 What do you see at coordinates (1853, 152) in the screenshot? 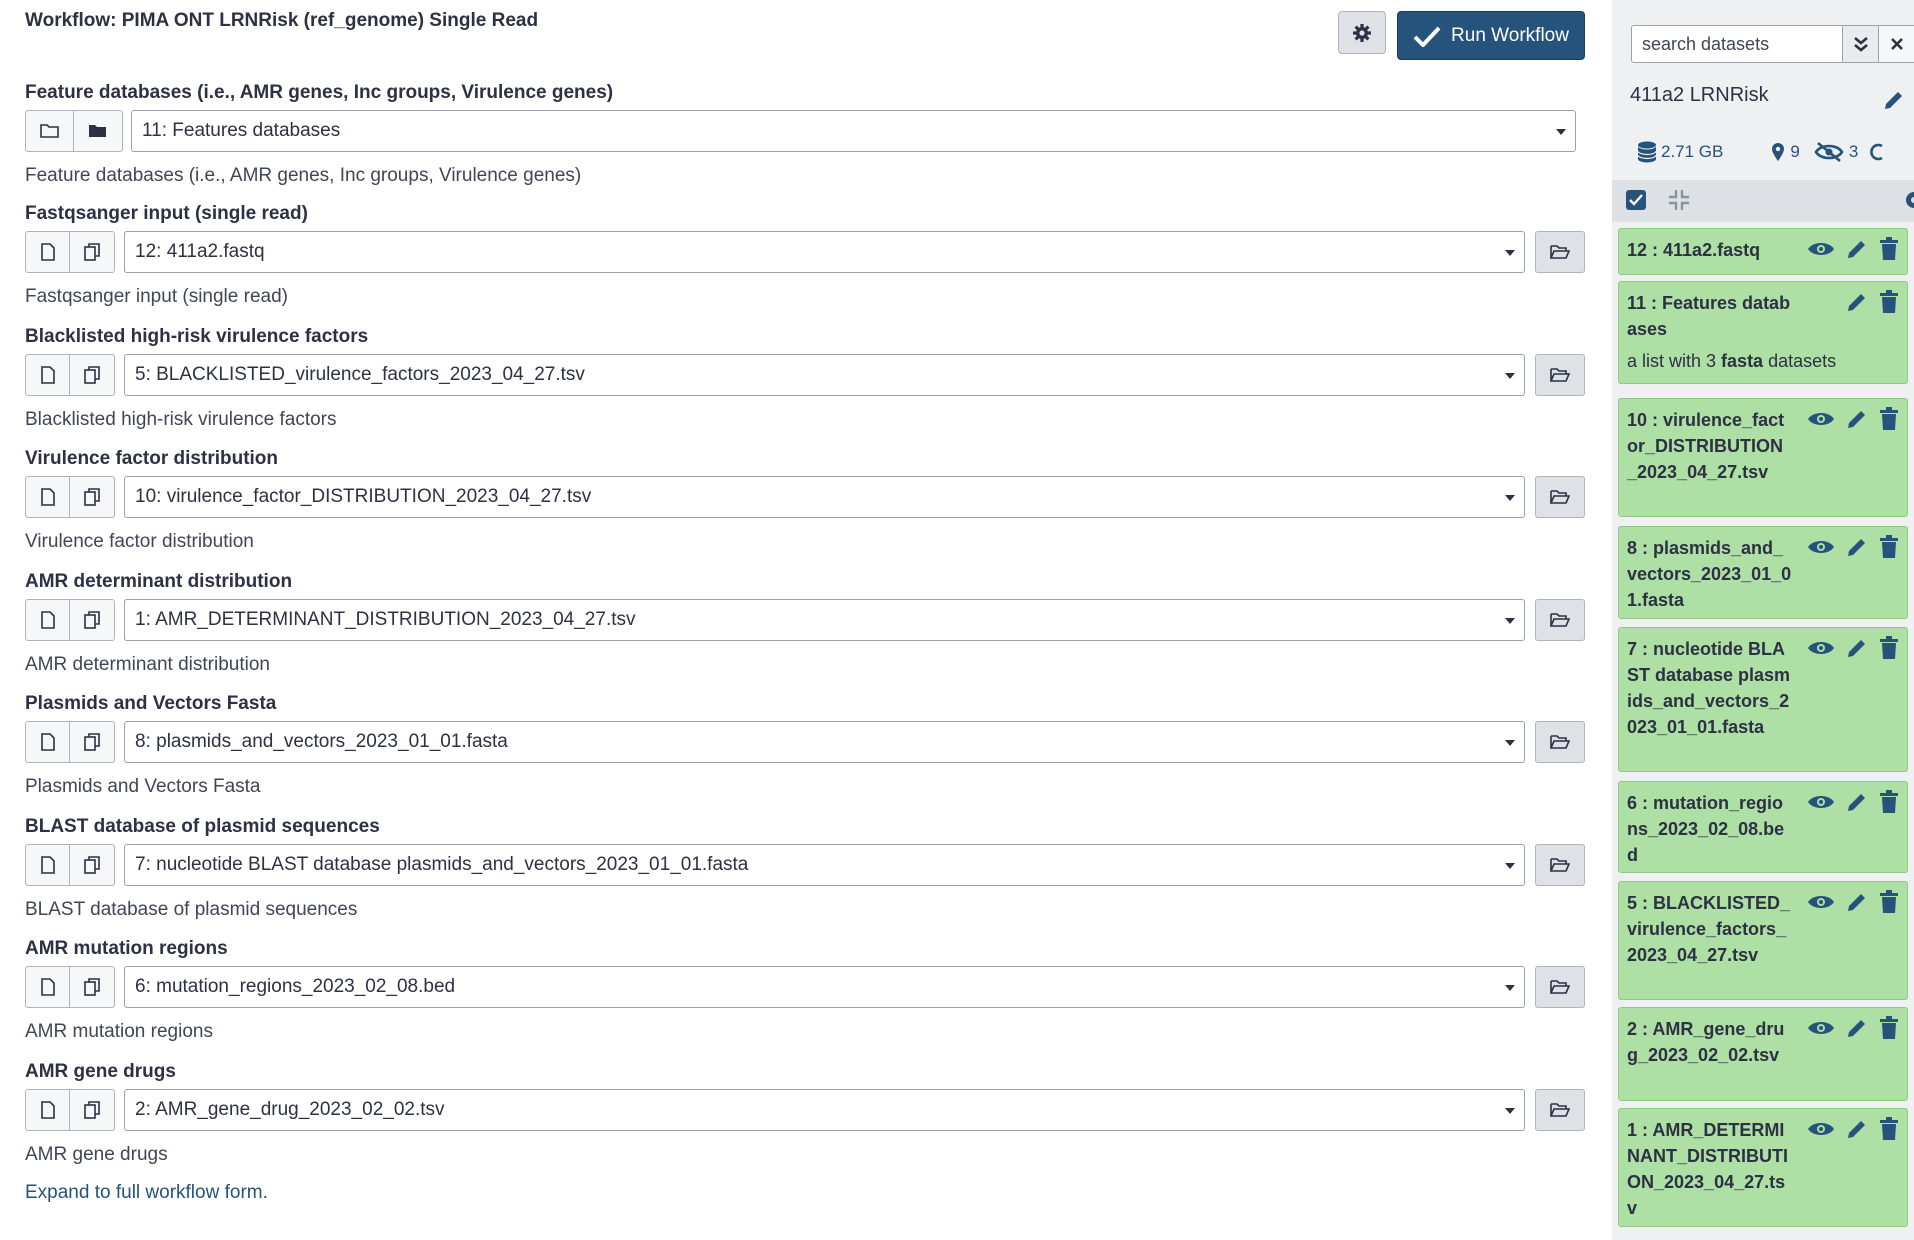
I see `hidden-count: 3` at bounding box center [1853, 152].